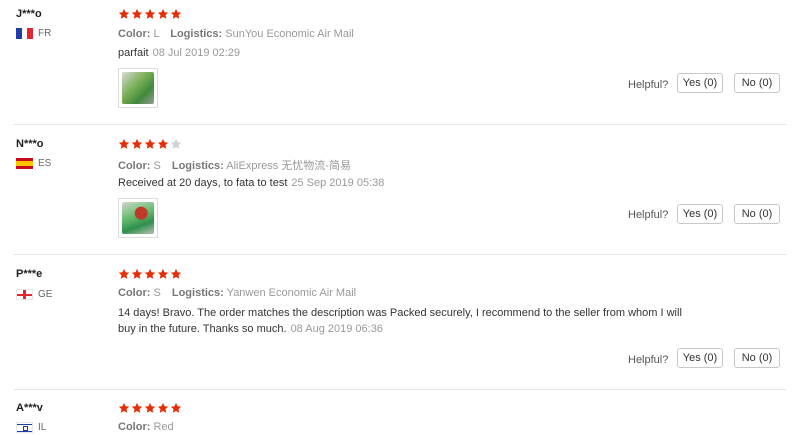 The height and width of the screenshot is (435, 800). I want to click on logistics-value: AliExpress 无忧物流-简易, so click(288, 166).